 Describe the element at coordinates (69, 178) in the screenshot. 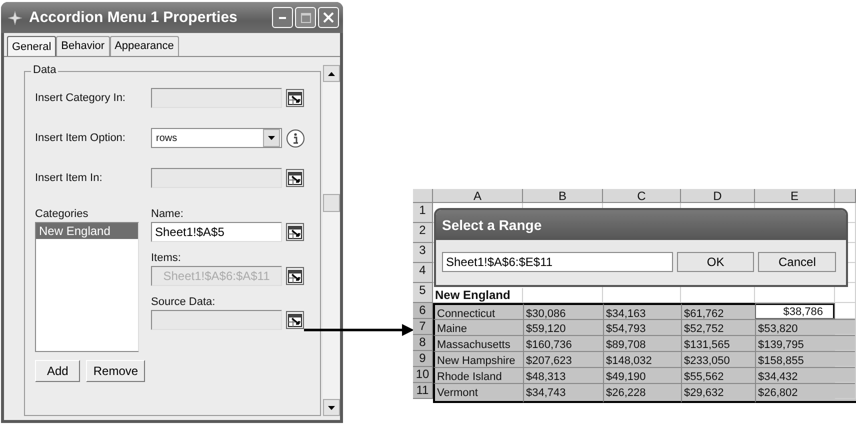

I see `field-label: Insert Item In:` at that location.